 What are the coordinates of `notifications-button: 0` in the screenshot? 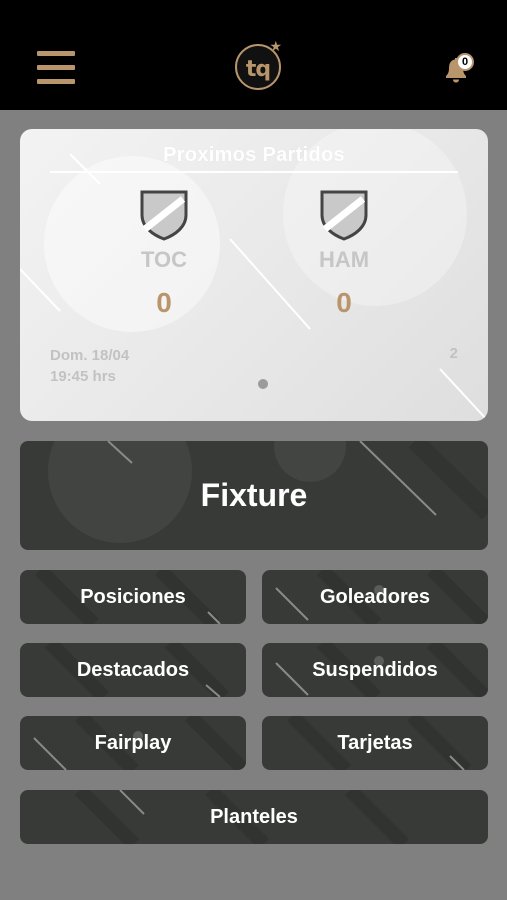 It's located at (456, 70).